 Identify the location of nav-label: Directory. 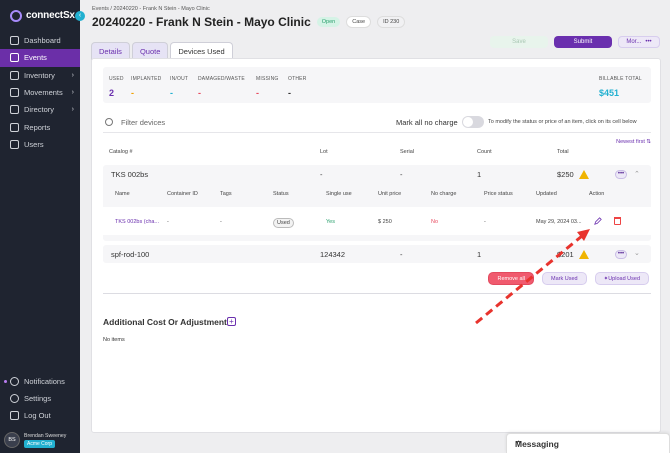
(39, 110).